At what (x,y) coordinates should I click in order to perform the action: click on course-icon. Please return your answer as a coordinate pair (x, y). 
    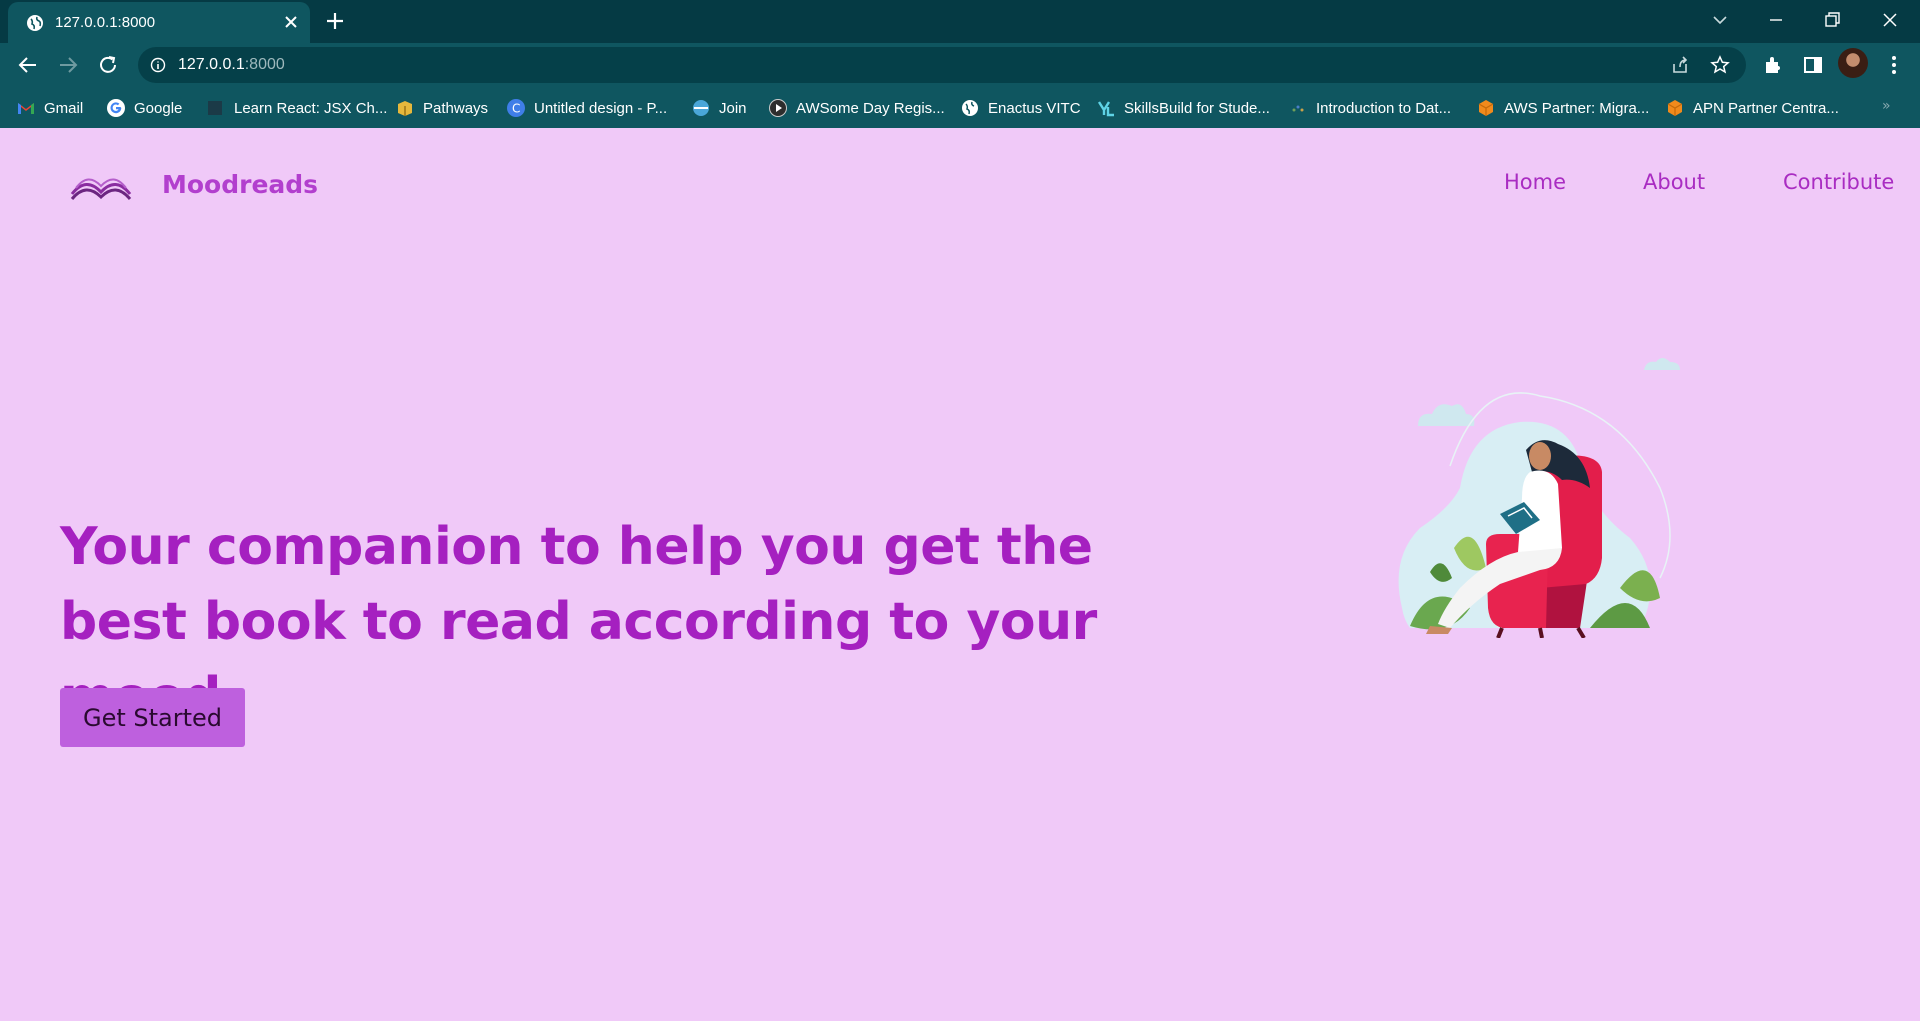
    Looking at the image, I should click on (1298, 108).